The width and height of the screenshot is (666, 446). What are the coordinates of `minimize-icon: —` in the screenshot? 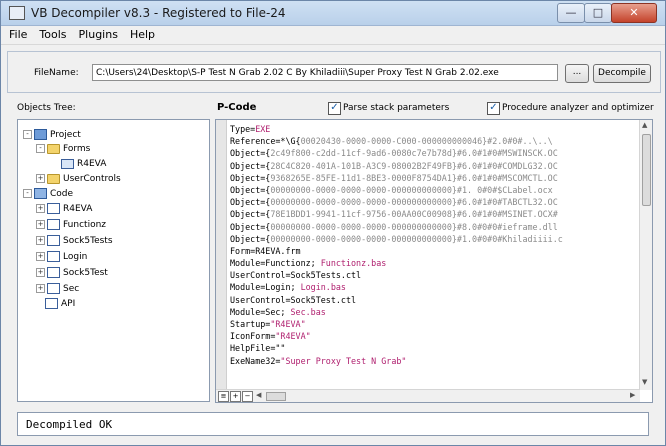 It's located at (571, 12).